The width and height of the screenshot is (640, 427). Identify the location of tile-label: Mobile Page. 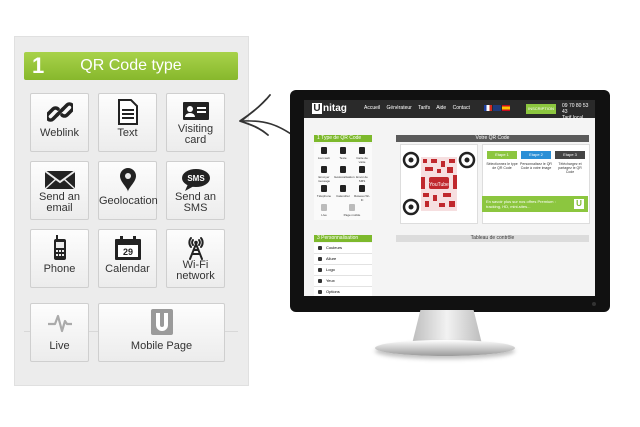
(161, 346).